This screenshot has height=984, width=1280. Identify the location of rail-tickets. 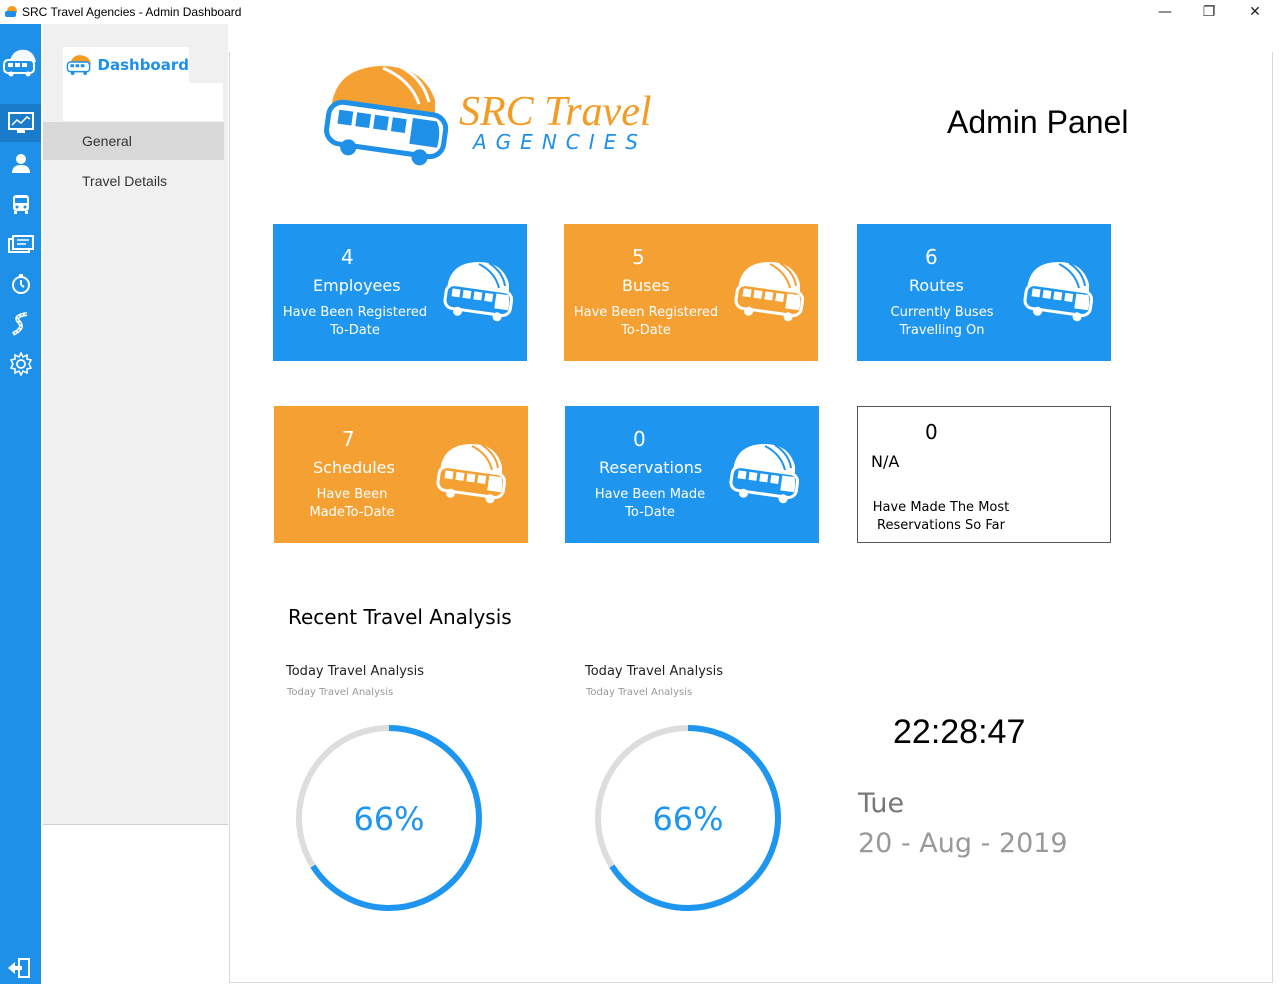
(20, 244).